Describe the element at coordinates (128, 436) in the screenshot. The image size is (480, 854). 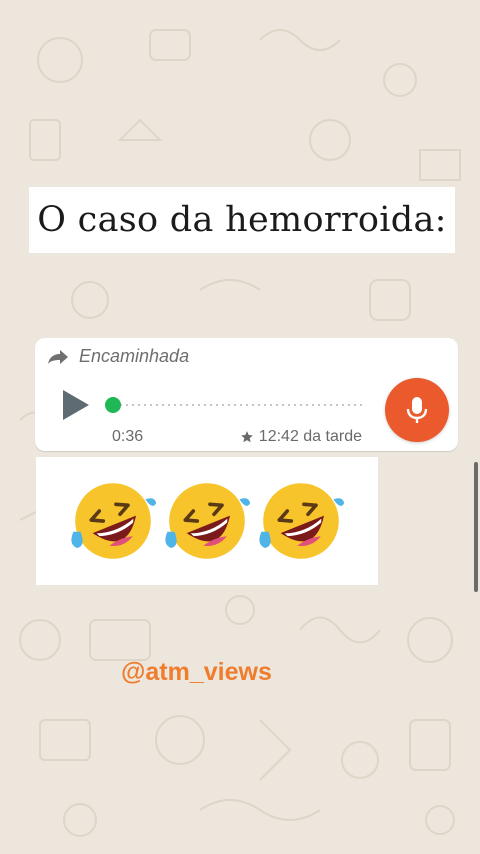
I see `audio-duration: 0:36` at that location.